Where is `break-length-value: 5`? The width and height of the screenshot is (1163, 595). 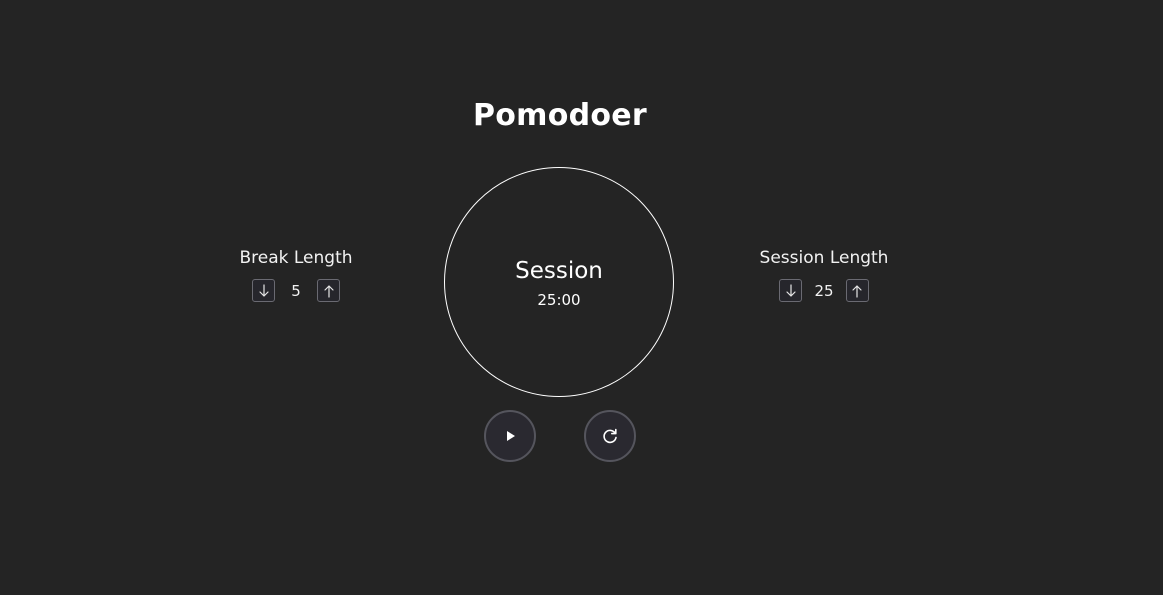 break-length-value: 5 is located at coordinates (296, 290).